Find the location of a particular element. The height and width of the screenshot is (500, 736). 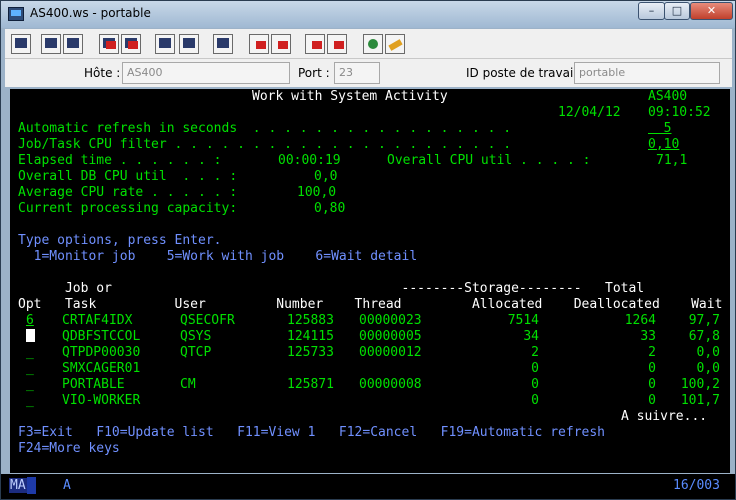

overall-cpu-label: Overall CPU util . . . . : is located at coordinates (489, 160).